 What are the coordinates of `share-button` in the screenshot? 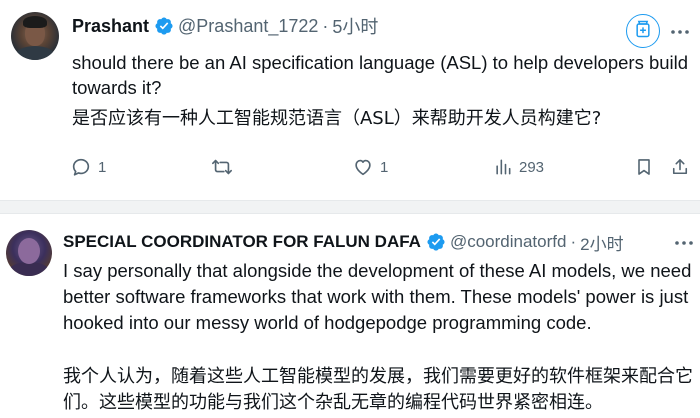 It's located at (680, 167).